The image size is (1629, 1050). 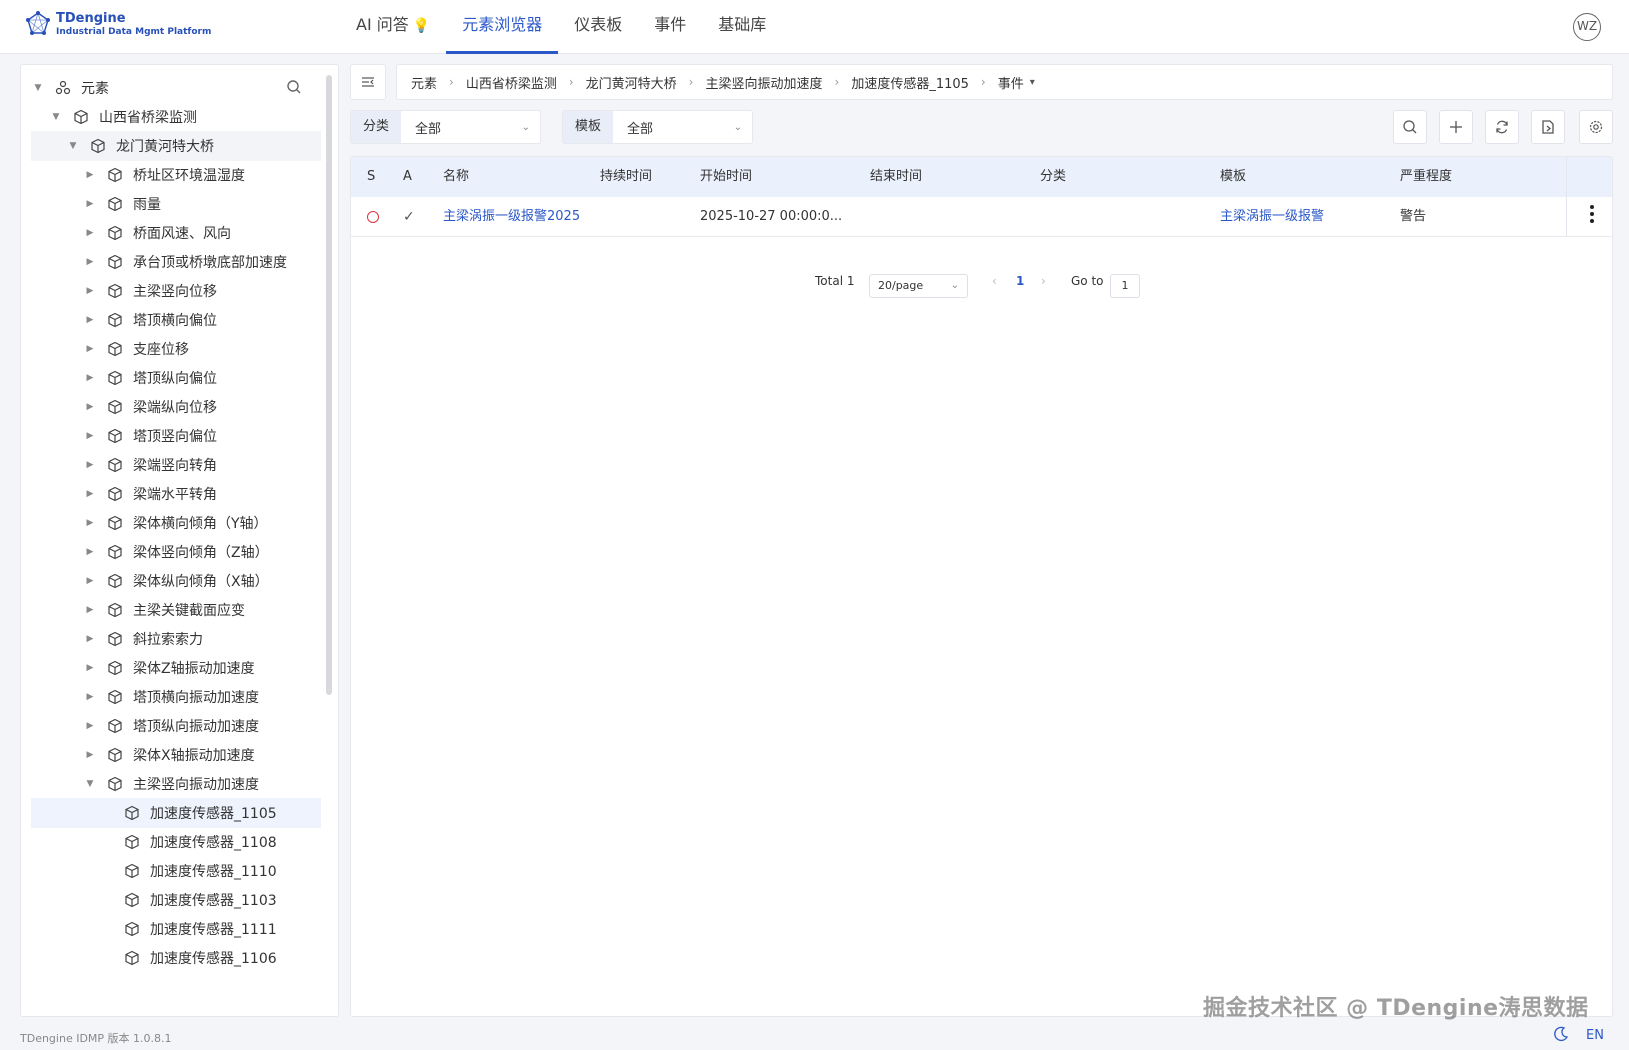 What do you see at coordinates (726, 177) in the screenshot?
I see `col-start-time: 开始时间` at bounding box center [726, 177].